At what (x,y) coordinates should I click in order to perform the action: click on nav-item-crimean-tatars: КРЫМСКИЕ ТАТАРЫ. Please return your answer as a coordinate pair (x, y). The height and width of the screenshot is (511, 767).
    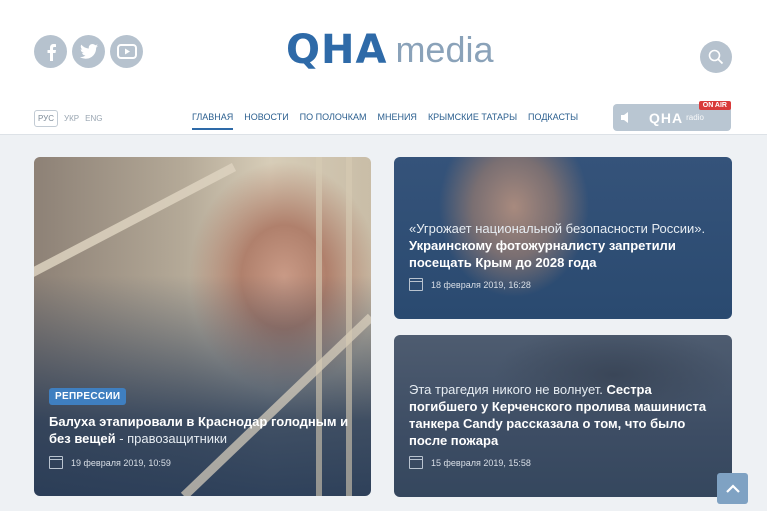
    Looking at the image, I should click on (472, 121).